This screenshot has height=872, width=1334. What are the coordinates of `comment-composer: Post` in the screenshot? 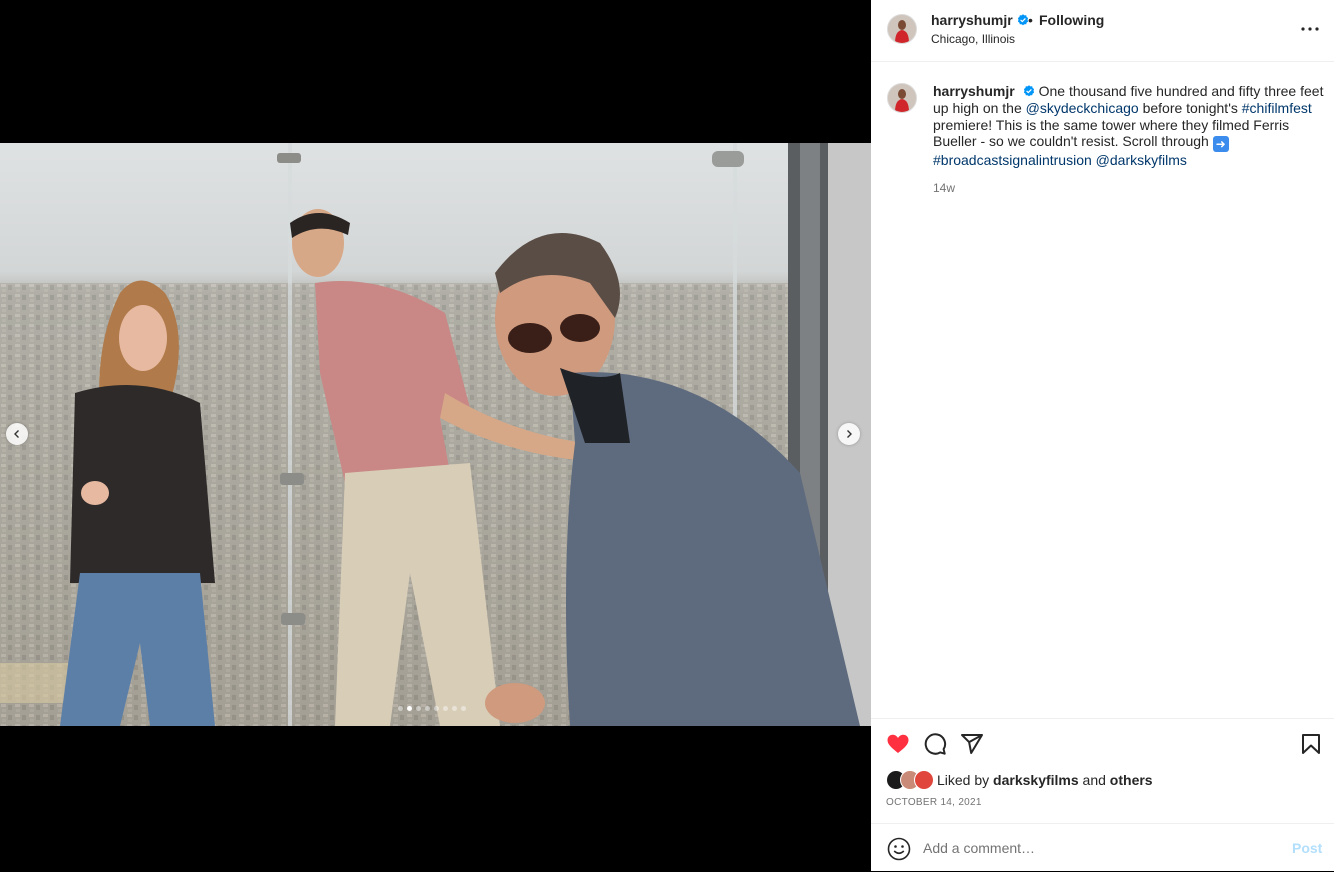 It's located at (1102, 847).